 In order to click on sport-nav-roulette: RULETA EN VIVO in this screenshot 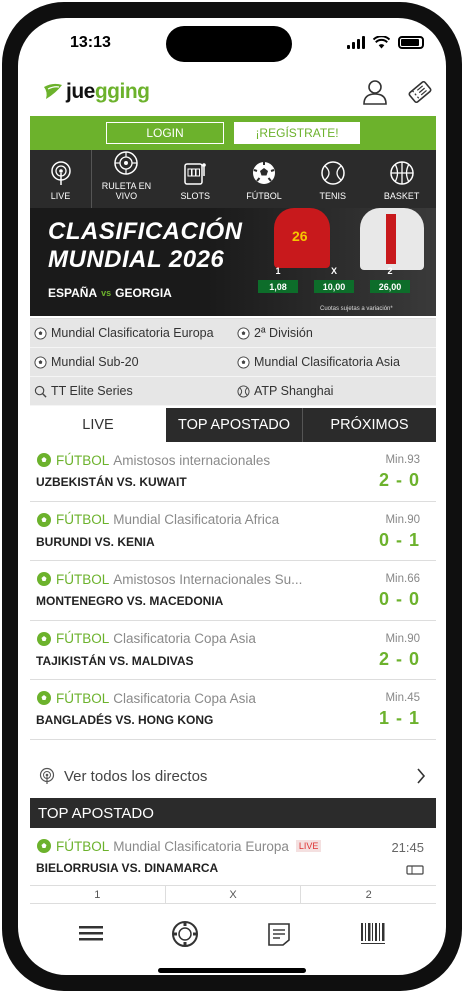, I will do `click(126, 179)`.